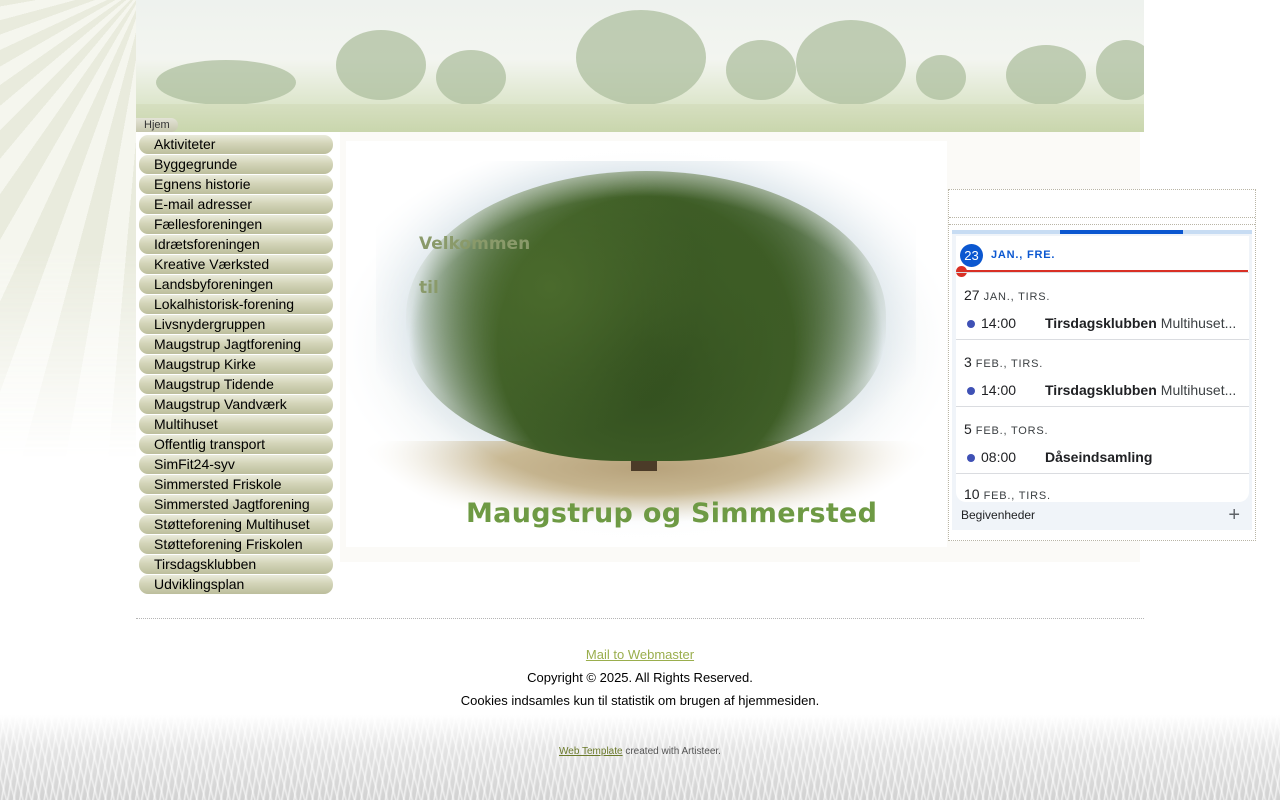  I want to click on nav-item-idraetsforeningen: Idrætsforeningen, so click(236, 244).